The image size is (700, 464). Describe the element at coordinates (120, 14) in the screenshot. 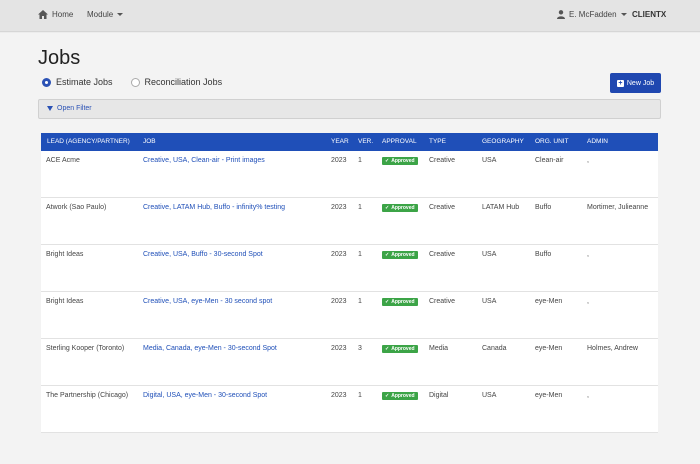

I see `chevron-down-icon` at that location.